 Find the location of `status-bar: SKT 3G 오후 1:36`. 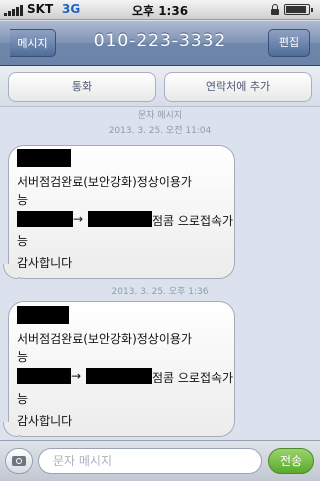

status-bar: SKT 3G 오후 1:36 is located at coordinates (160, 10).